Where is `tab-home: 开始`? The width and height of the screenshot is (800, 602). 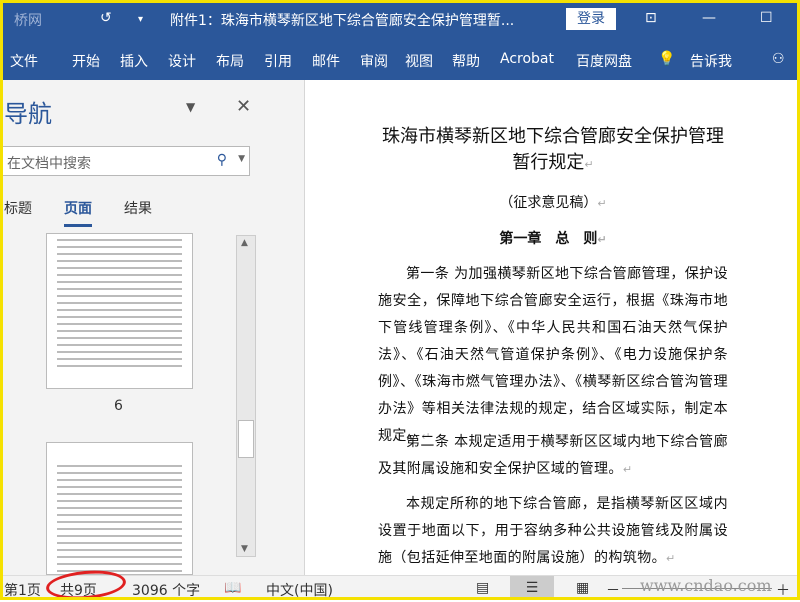 tab-home: 开始 is located at coordinates (86, 61).